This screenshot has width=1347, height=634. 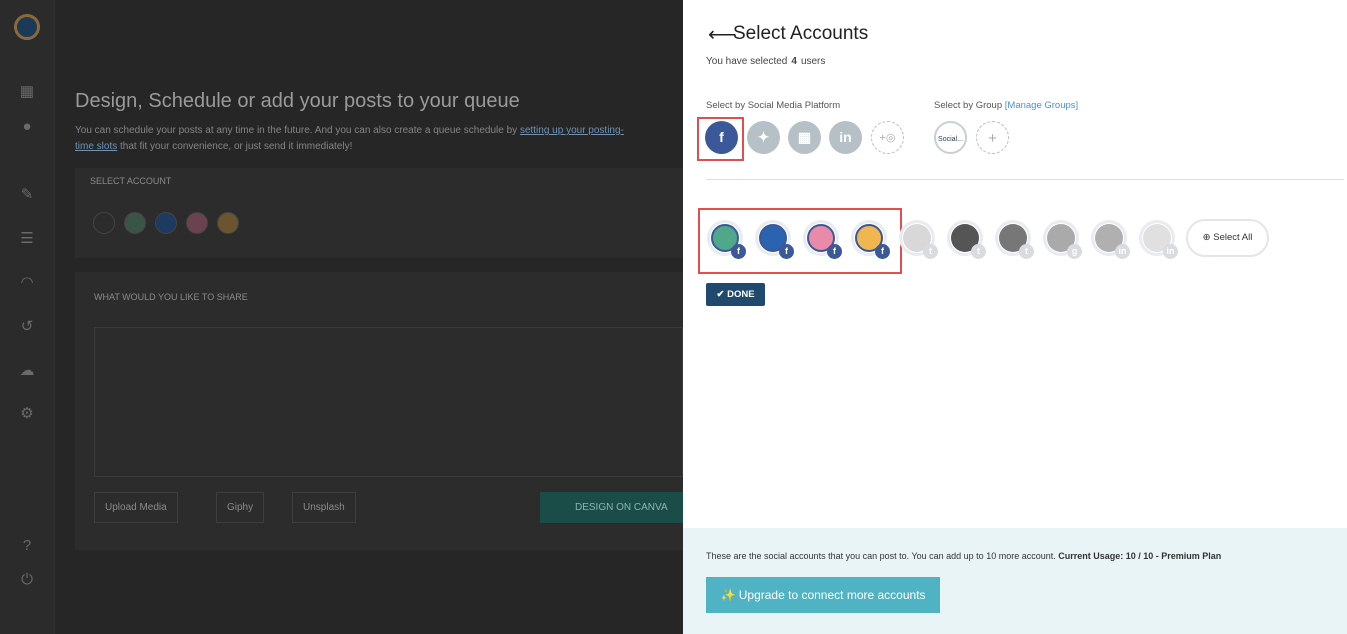 I want to click on badge-icon: ●, so click(x=27, y=127).